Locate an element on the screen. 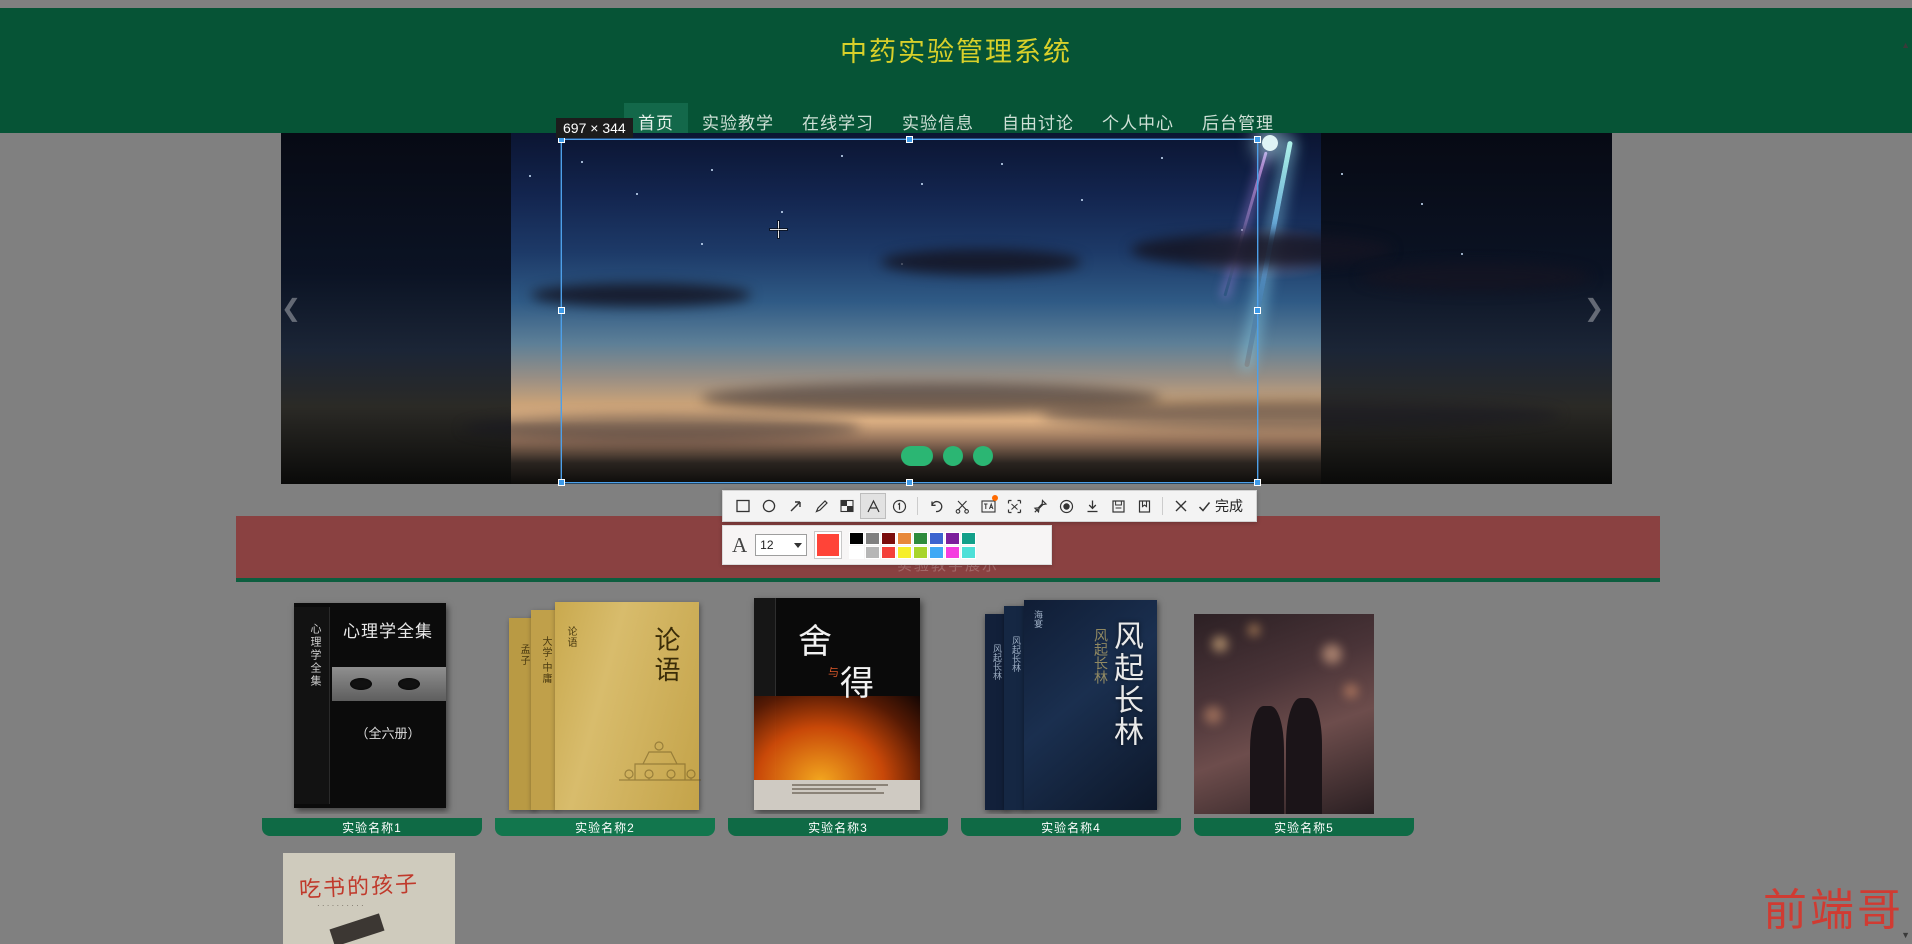 The image size is (1912, 944). experiment-card: 实验名称5 is located at coordinates (1304, 714).